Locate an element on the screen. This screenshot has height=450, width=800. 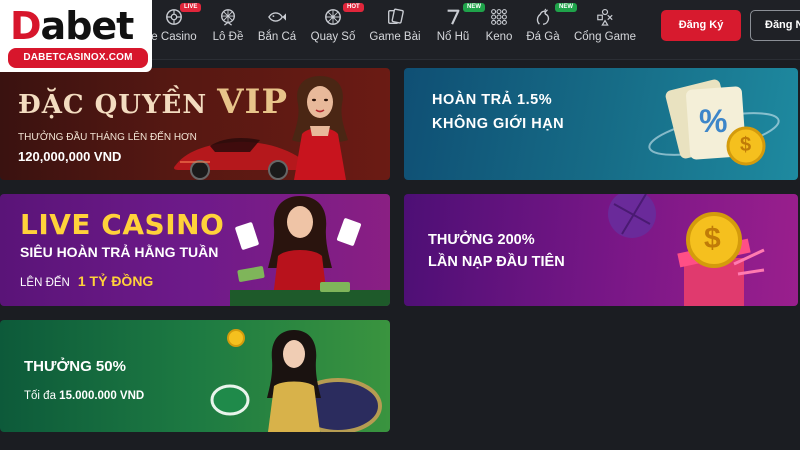
roulette-wheel-icon is located at coordinates (174, 17).